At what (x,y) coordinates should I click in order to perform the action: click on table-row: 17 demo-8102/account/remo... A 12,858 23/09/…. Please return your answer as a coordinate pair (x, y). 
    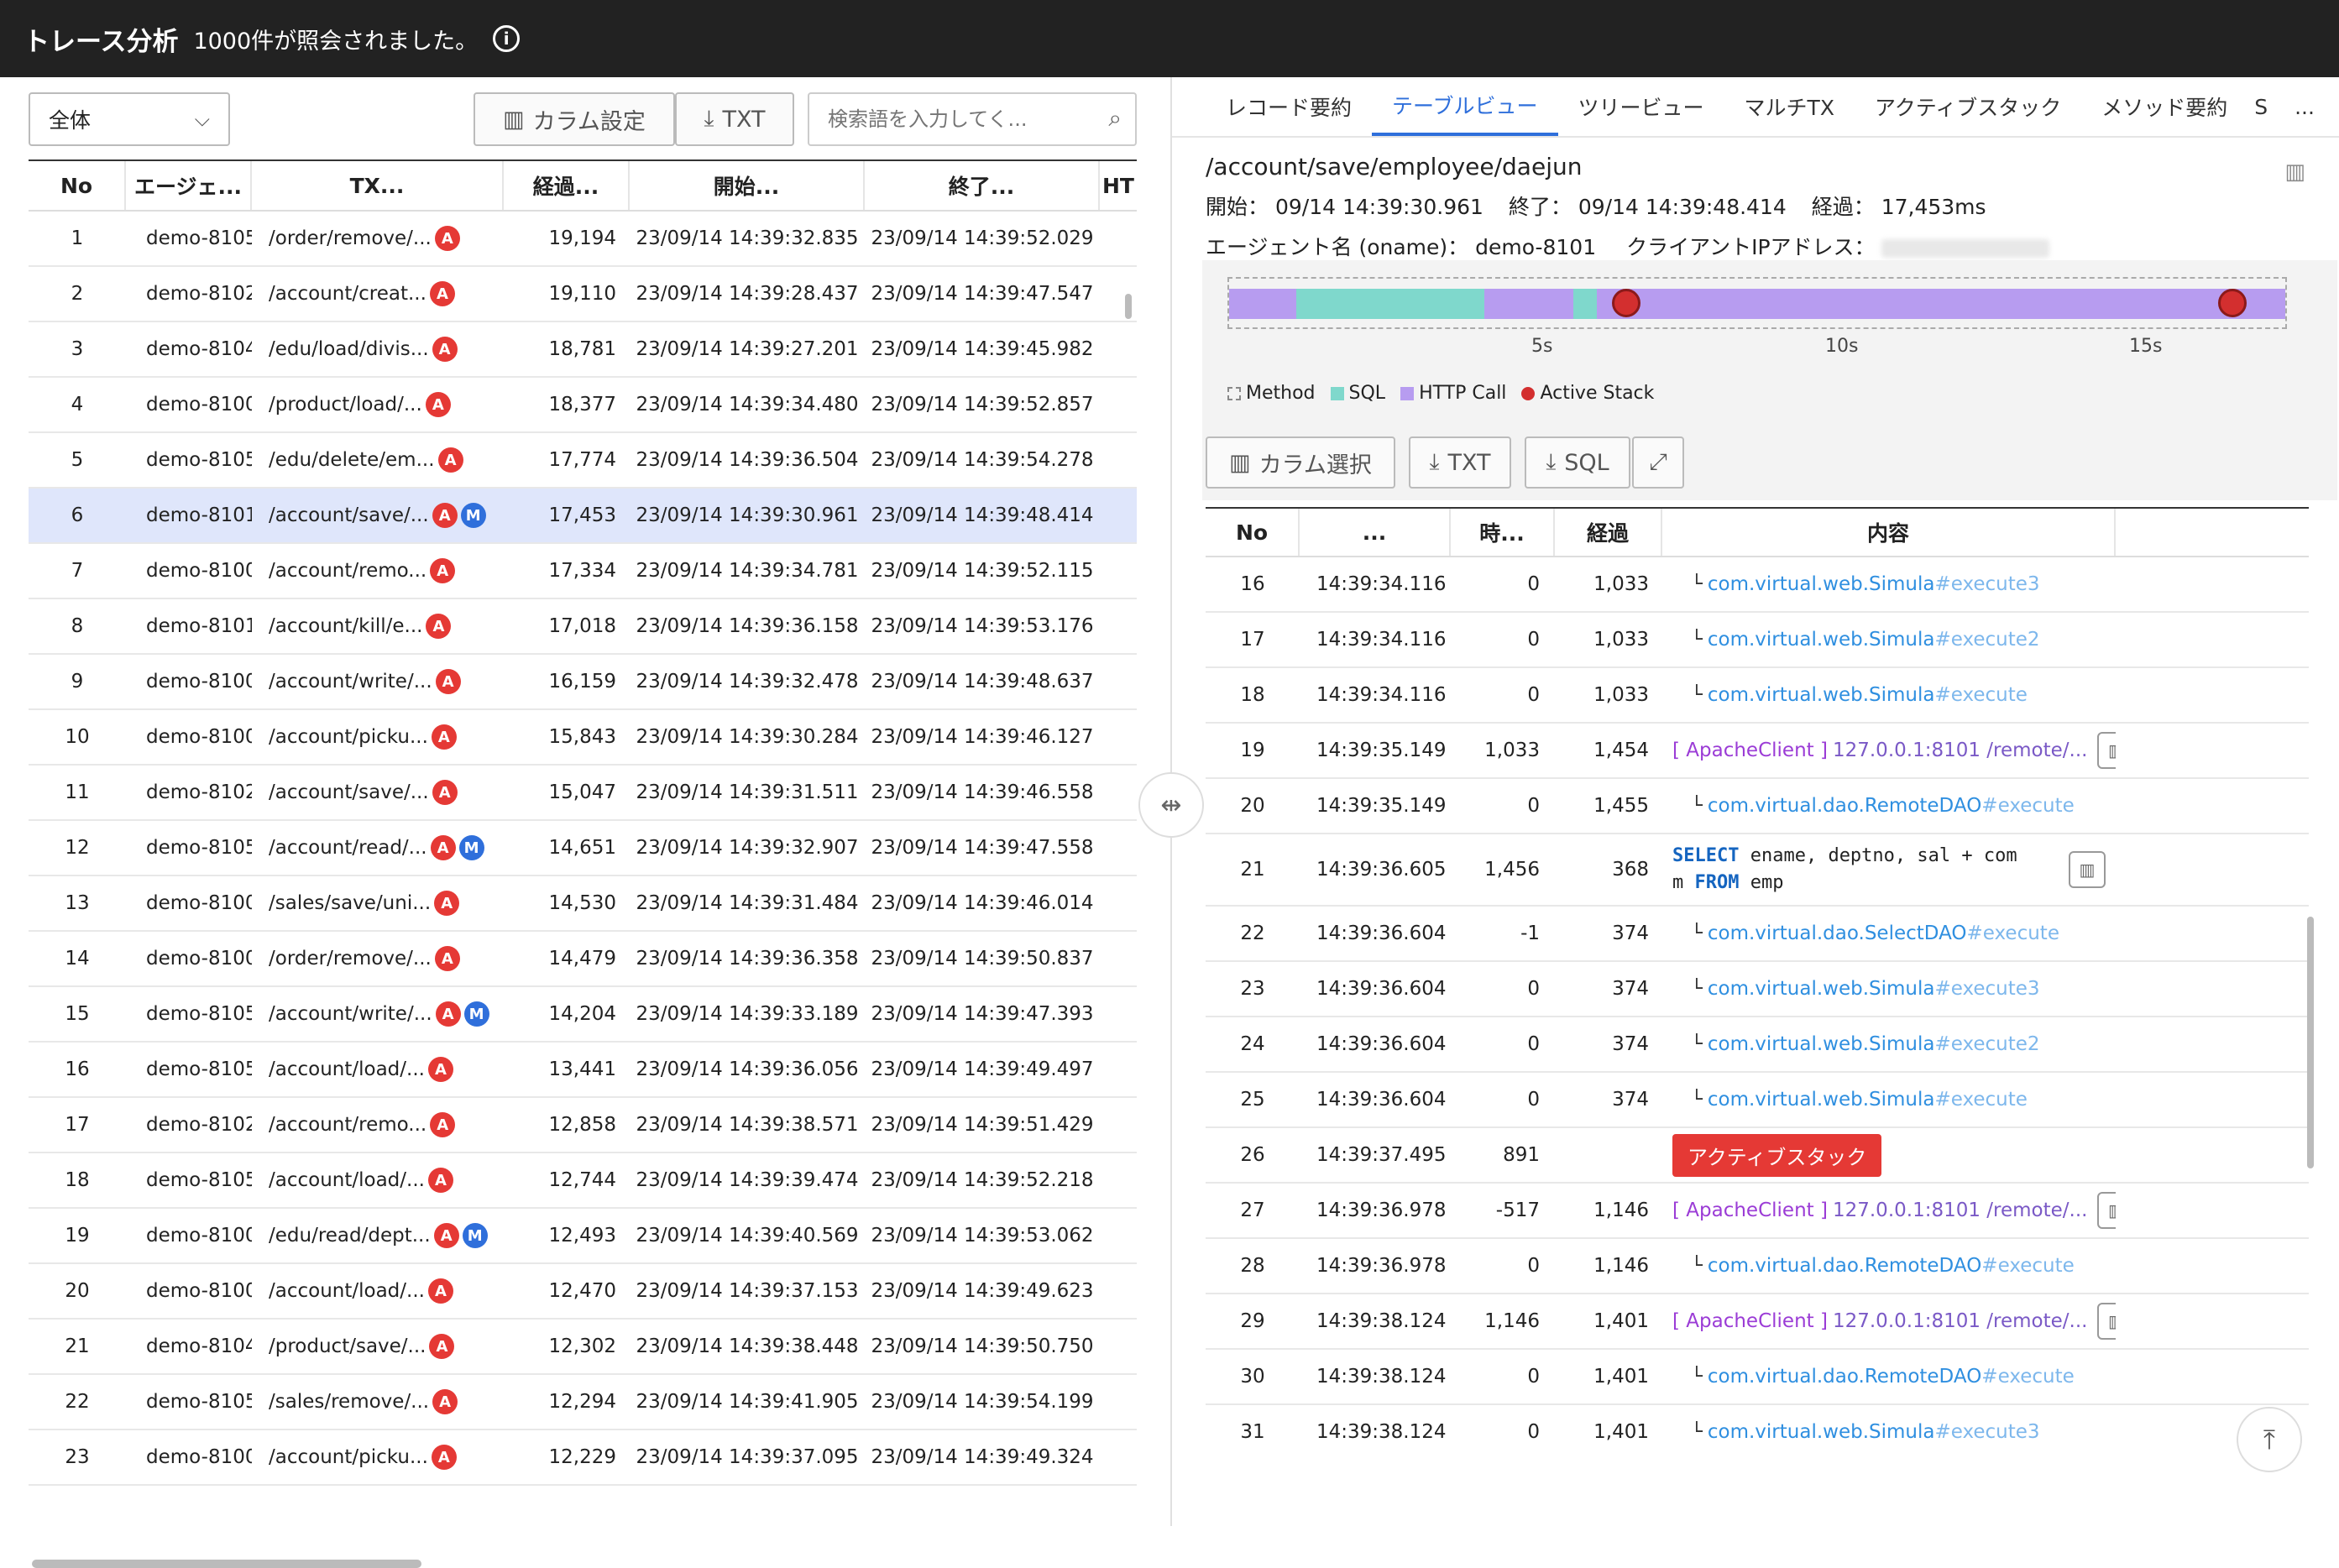
    Looking at the image, I should click on (583, 1125).